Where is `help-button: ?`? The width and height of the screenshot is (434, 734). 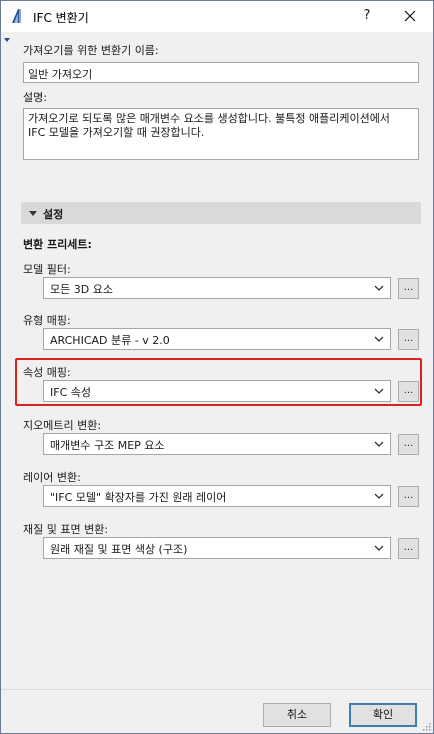 help-button: ? is located at coordinates (367, 16).